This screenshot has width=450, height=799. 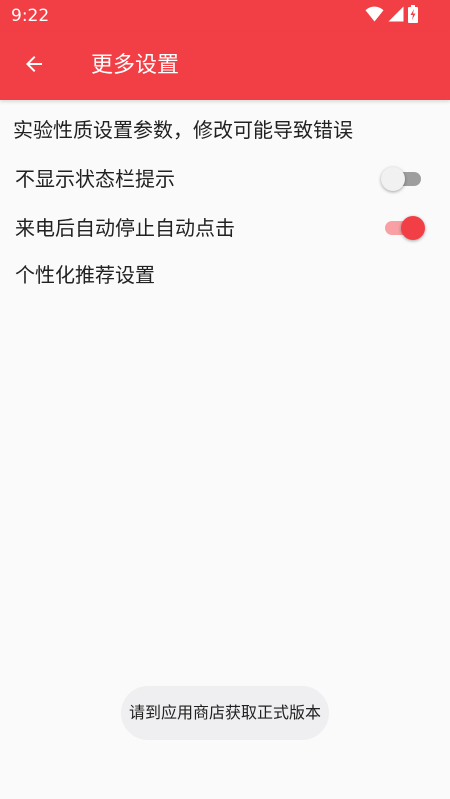 I want to click on arrow-back-icon, so click(x=34, y=66).